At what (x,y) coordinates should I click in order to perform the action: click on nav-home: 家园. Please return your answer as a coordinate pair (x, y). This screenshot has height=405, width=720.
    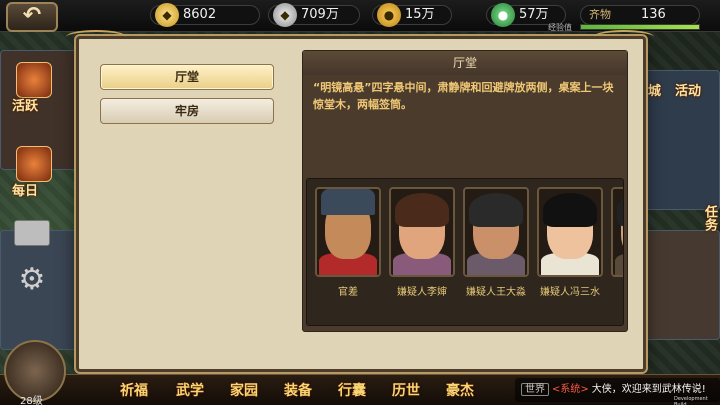
    Looking at the image, I should click on (244, 390).